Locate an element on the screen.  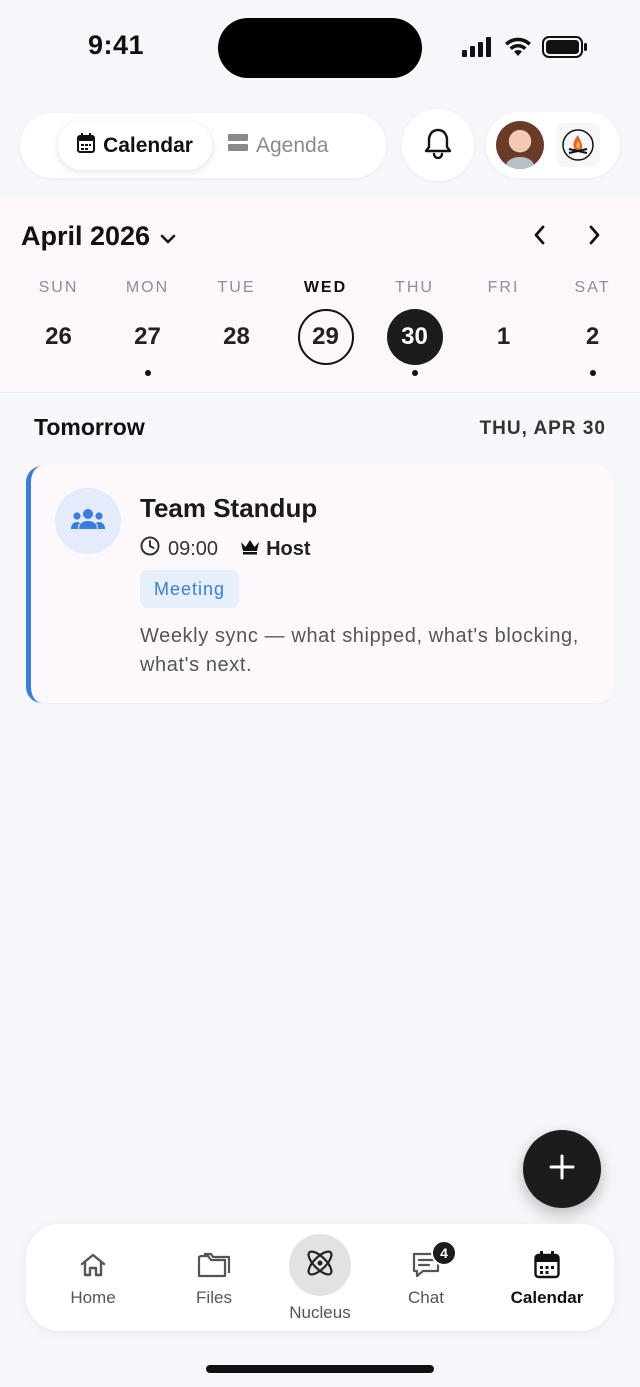
nav-chat-label: Chat is located at coordinates (426, 1297).